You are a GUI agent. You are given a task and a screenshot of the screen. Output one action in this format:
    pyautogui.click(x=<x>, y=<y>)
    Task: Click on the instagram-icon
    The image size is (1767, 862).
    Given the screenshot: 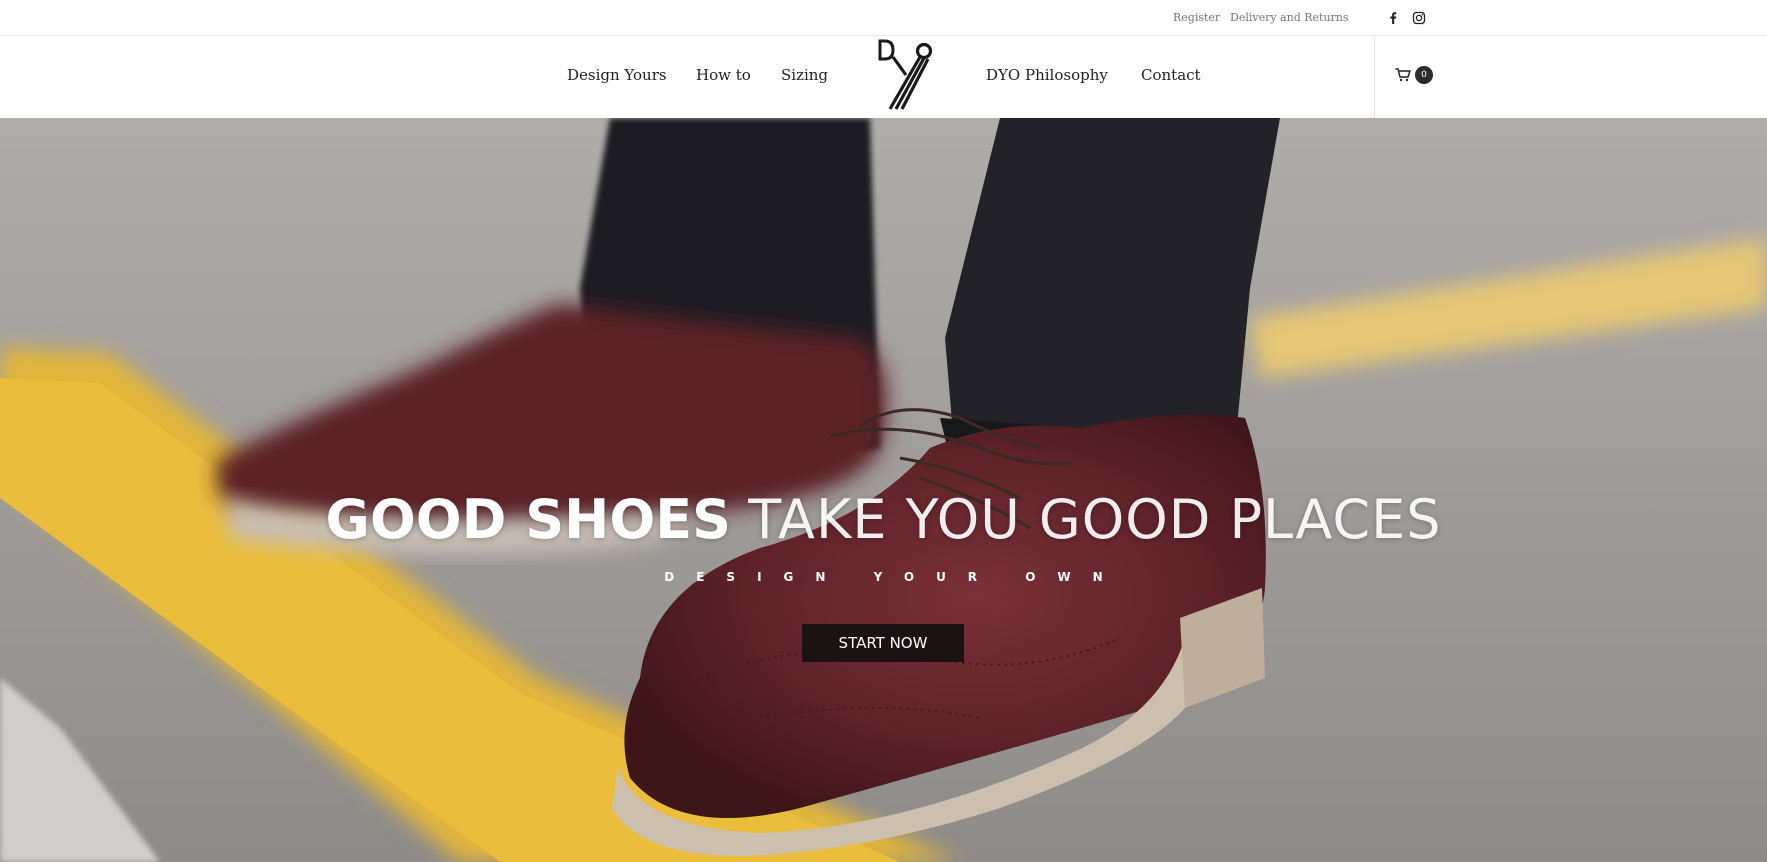 What is the action you would take?
    pyautogui.click(x=1419, y=18)
    